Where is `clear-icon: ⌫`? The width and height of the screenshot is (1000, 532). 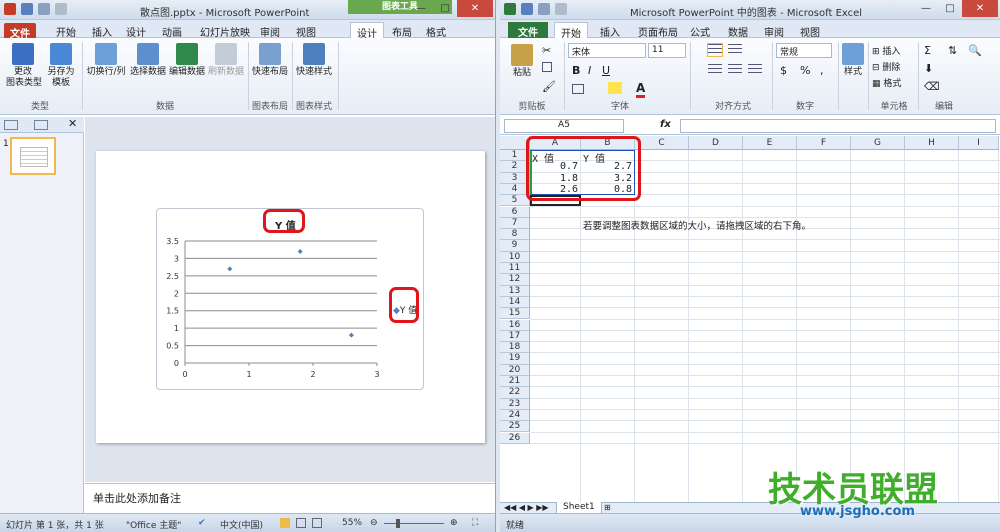 clear-icon: ⌫ is located at coordinates (932, 86).